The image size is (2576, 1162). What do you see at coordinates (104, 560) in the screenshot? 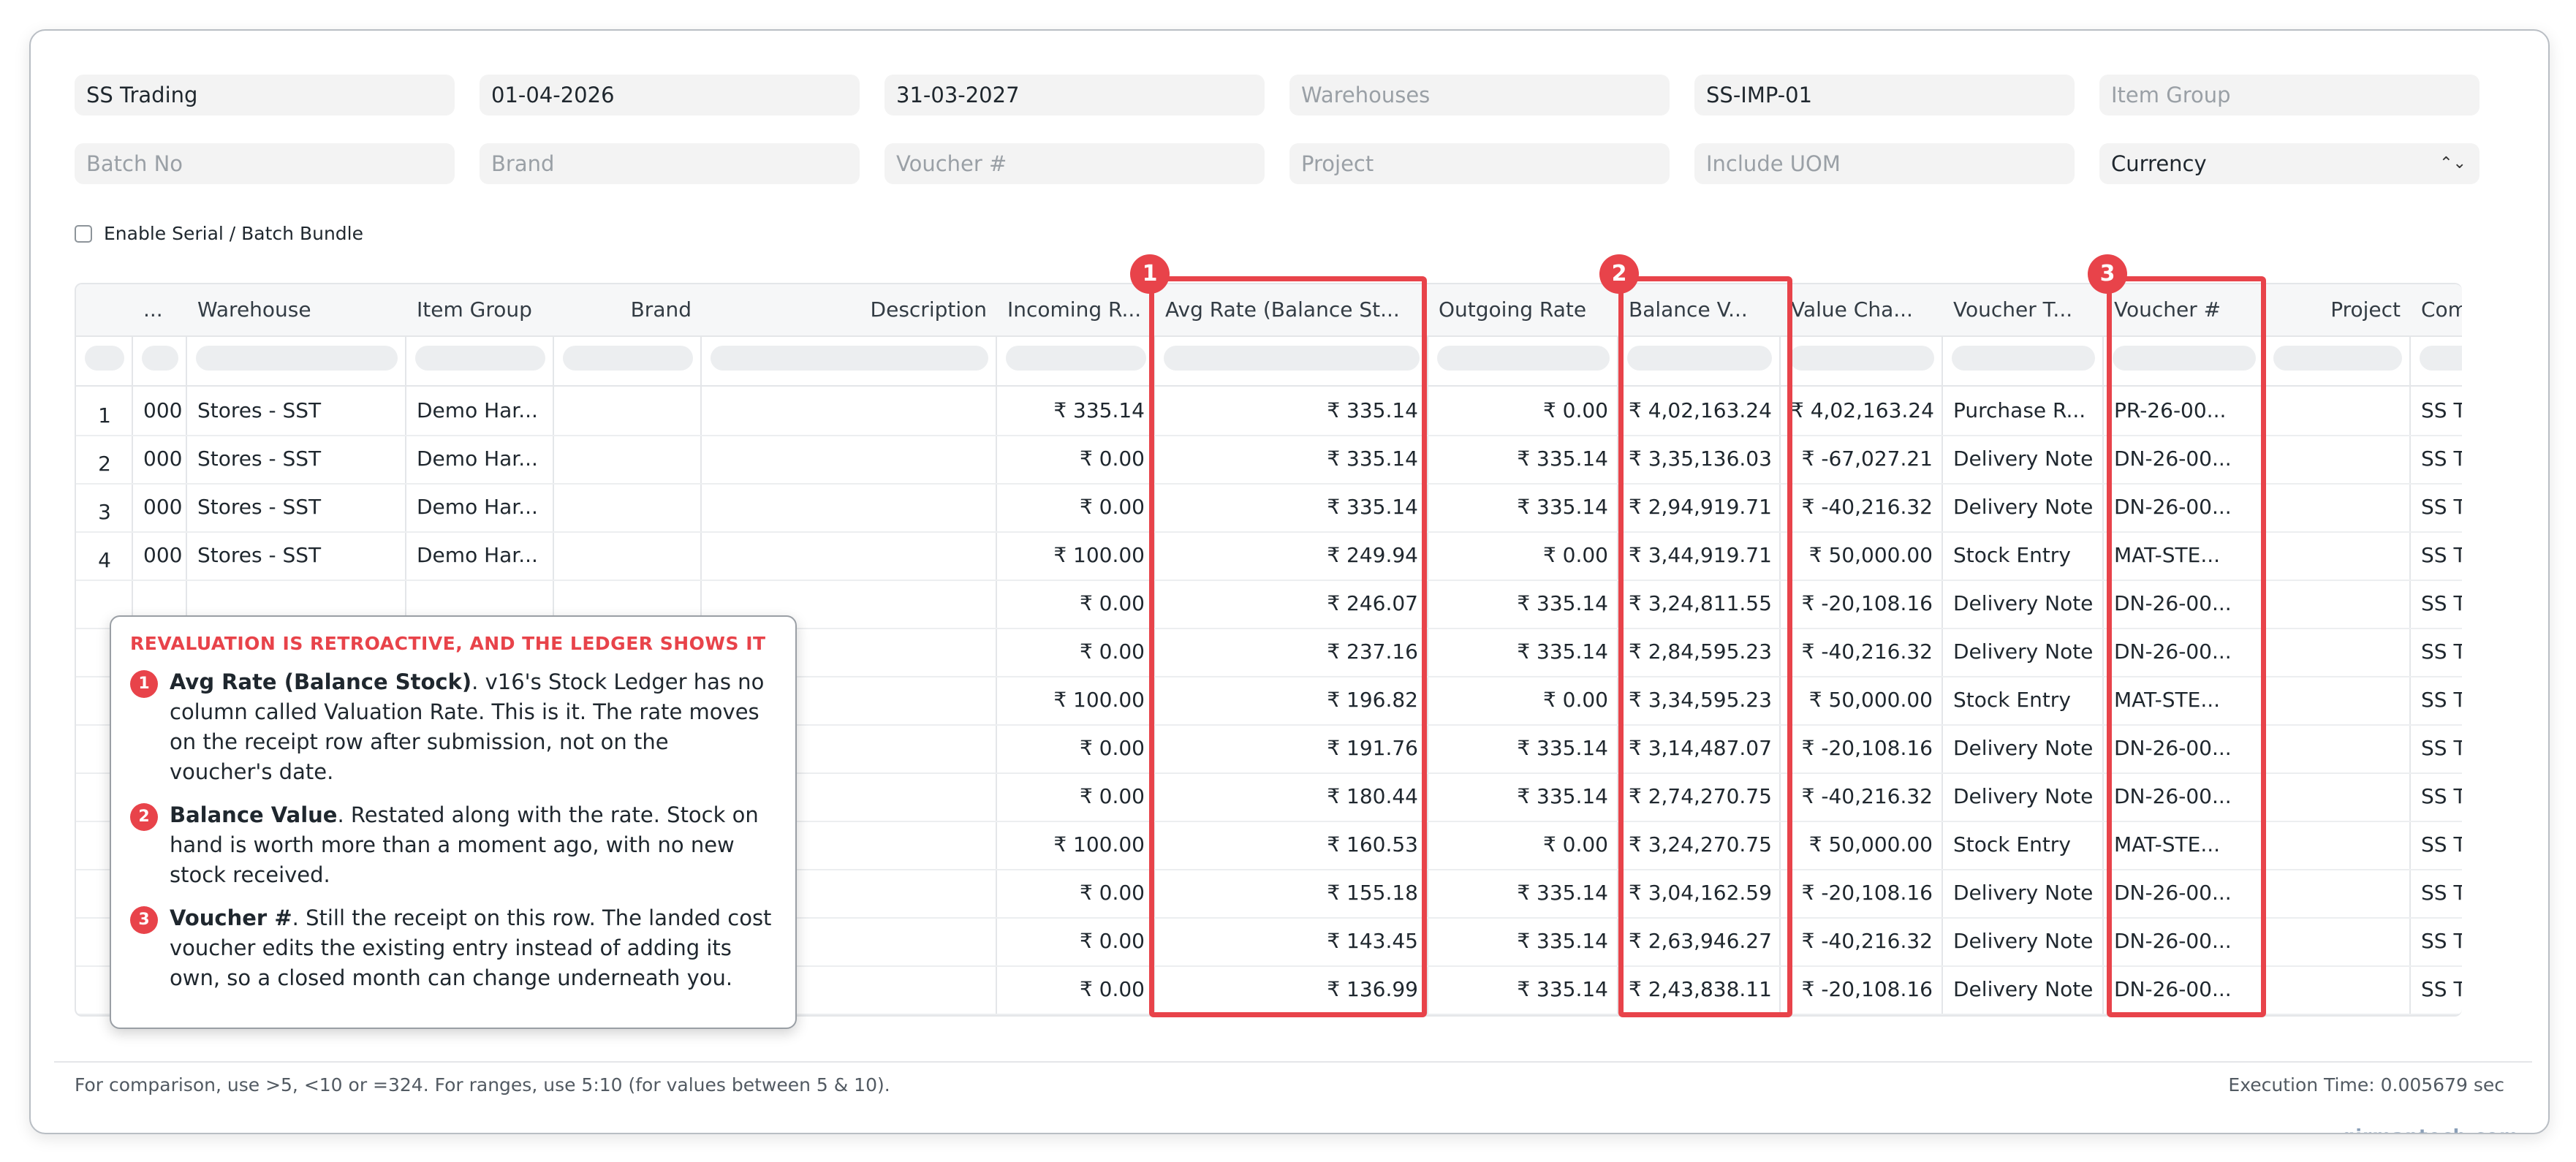
I see `row-number-cell: 4` at bounding box center [104, 560].